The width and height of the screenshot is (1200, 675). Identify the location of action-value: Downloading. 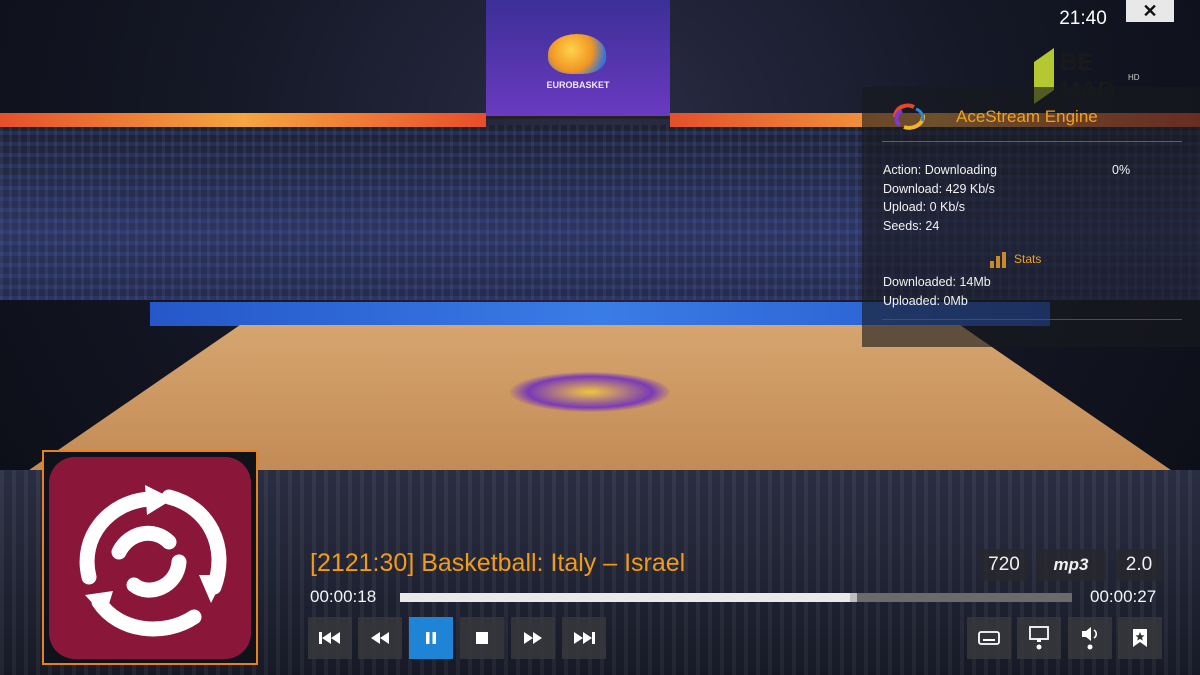
(960, 170).